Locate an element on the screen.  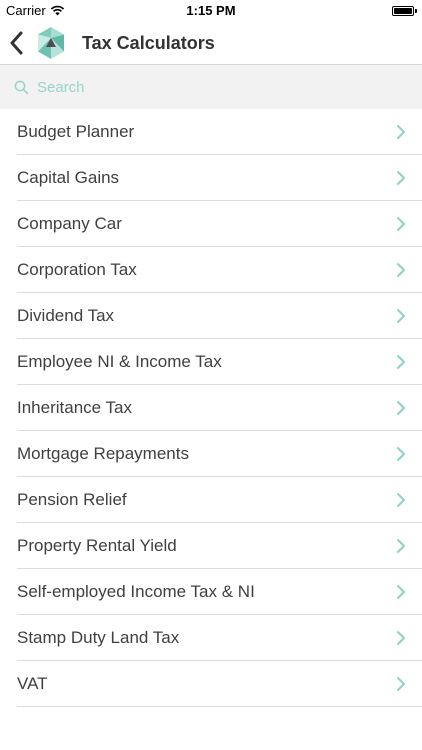
list-item-label: Mortgage Repayments is located at coordinates (103, 453).